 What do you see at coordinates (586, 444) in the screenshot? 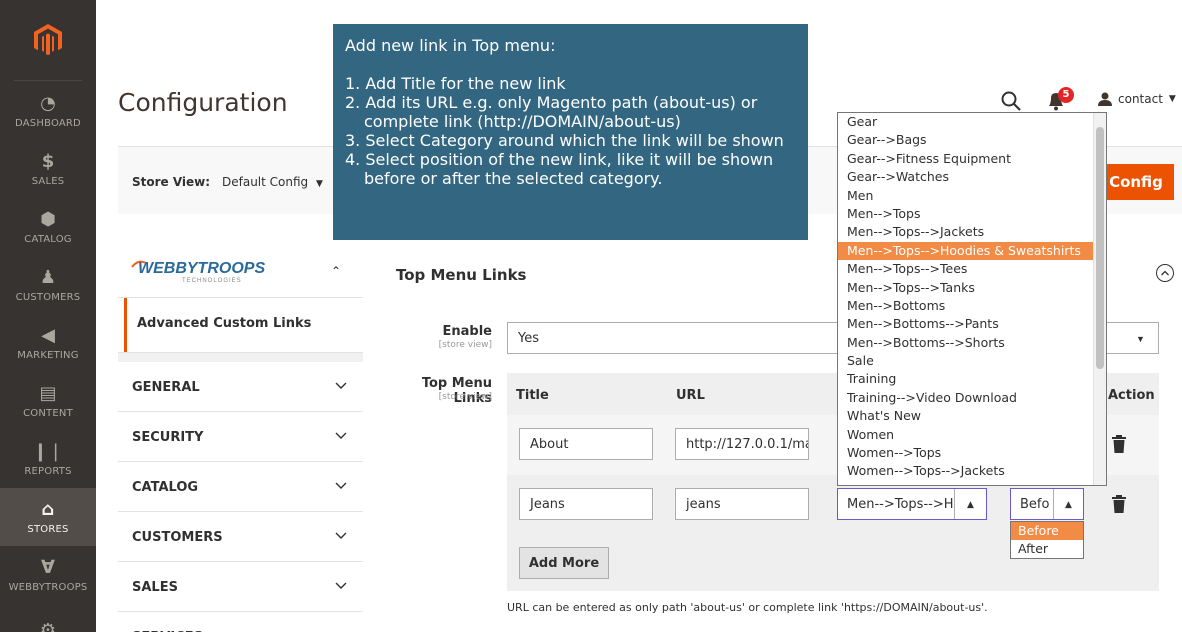
I see `title-input: About` at bounding box center [586, 444].